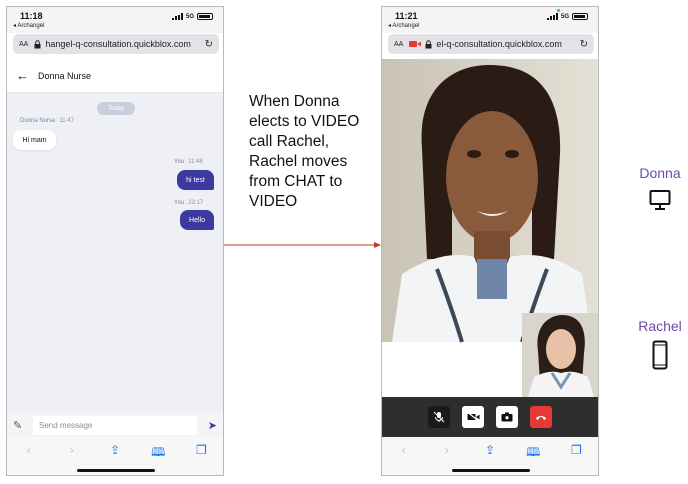 The width and height of the screenshot is (688, 484). What do you see at coordinates (195, 180) in the screenshot?
I see `outgoing-message-bubble: hi test` at bounding box center [195, 180].